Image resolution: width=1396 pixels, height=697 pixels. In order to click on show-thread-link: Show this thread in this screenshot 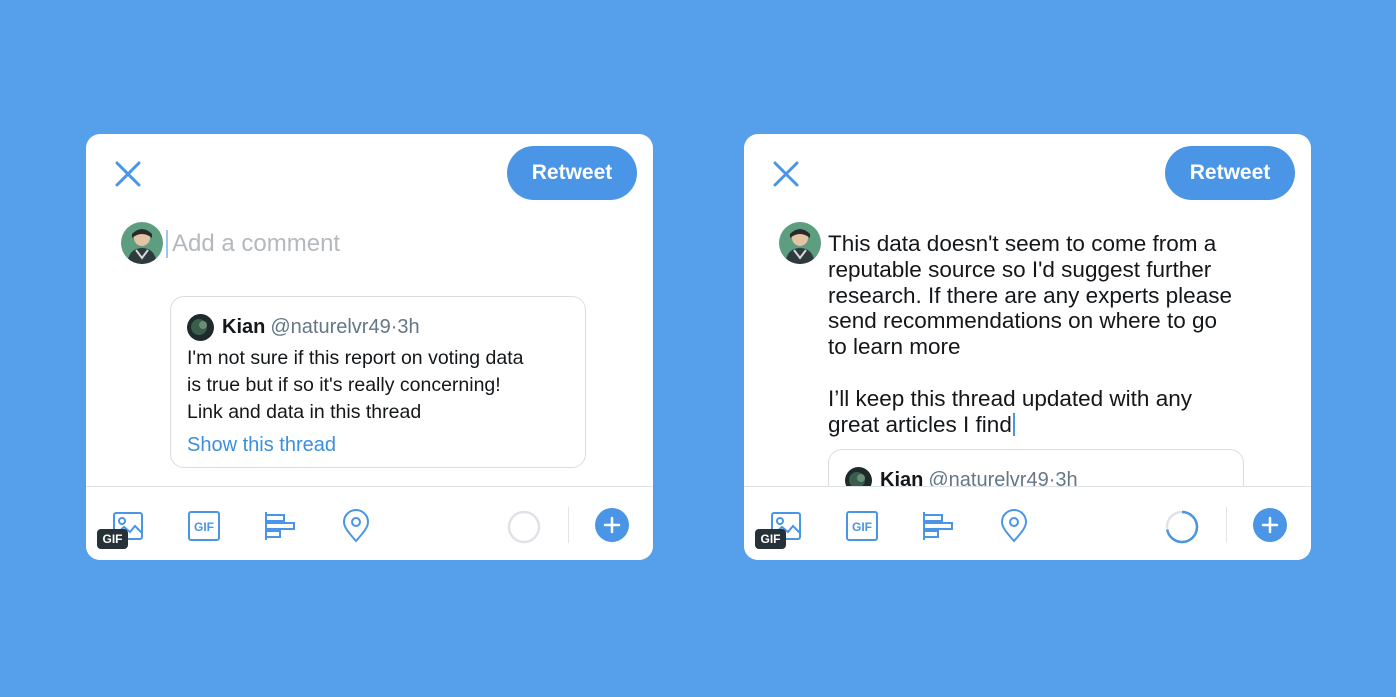, I will do `click(261, 445)`.